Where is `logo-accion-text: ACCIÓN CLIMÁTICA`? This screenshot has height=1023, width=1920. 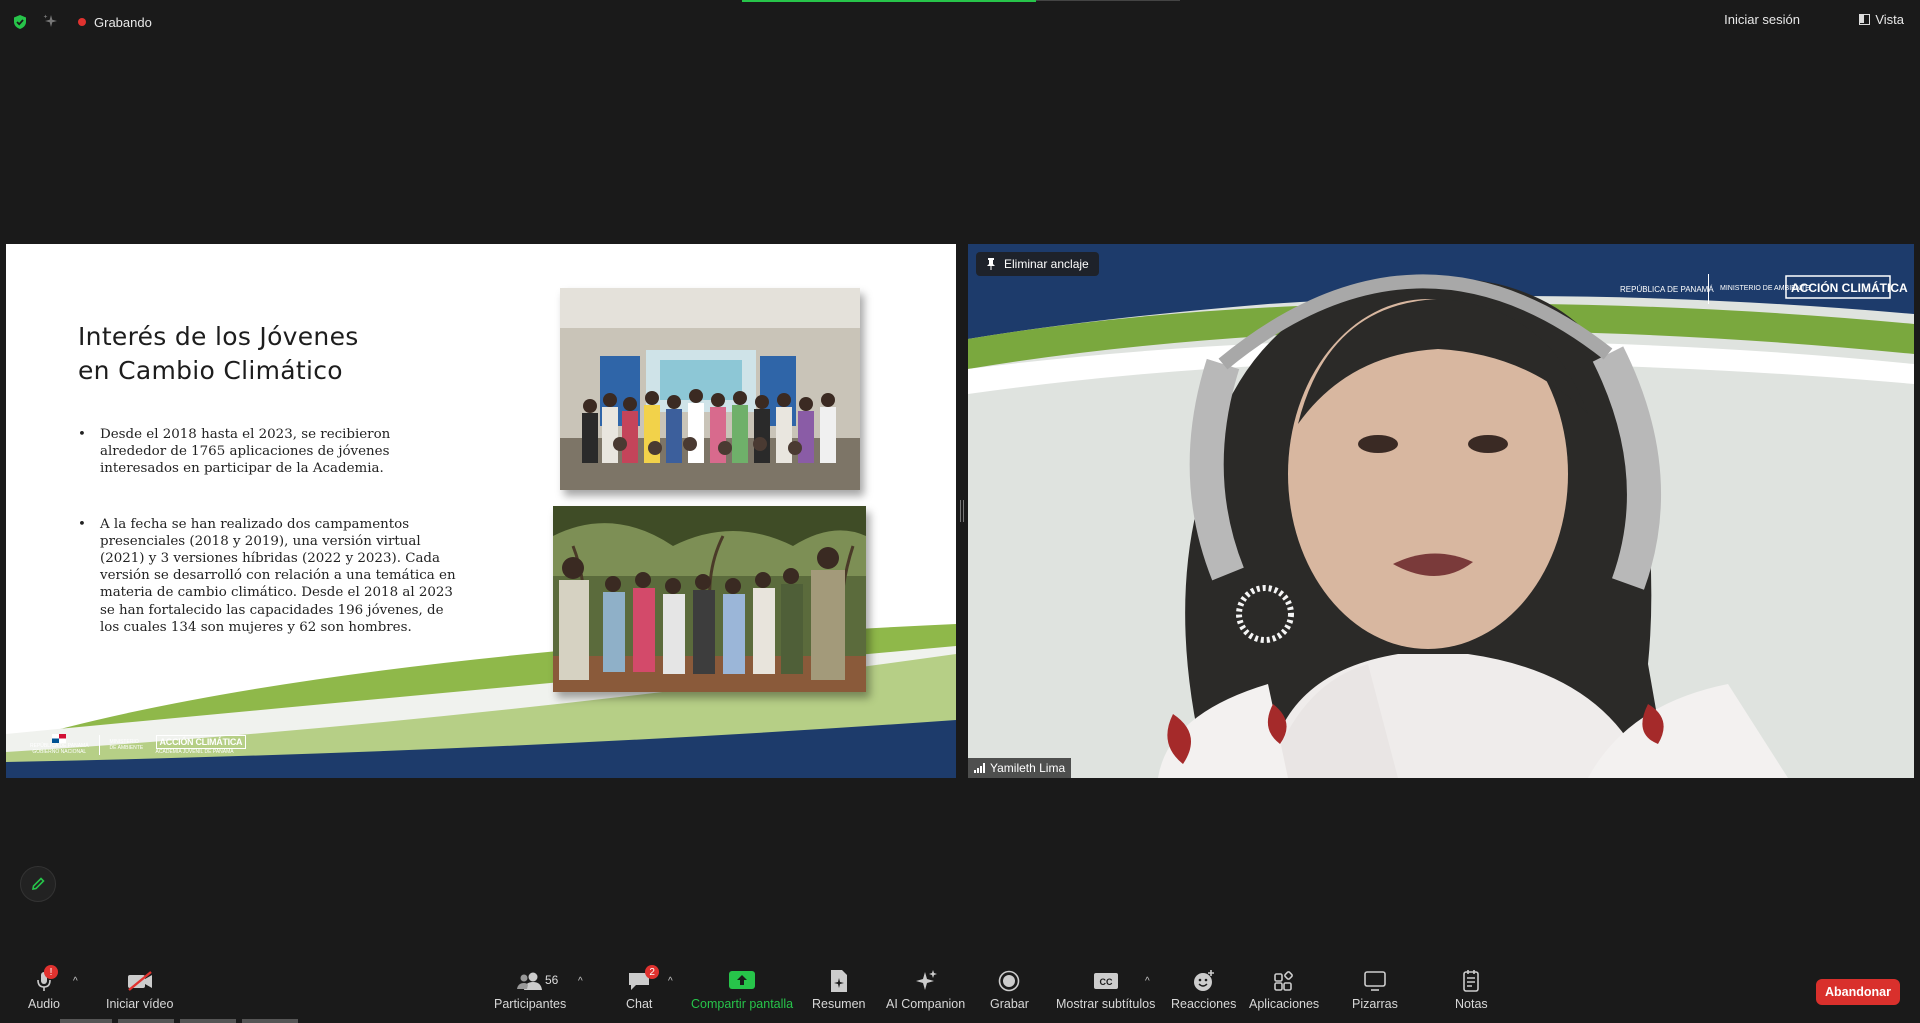 logo-accion-text: ACCIÓN CLIMÁTICA is located at coordinates (201, 741).